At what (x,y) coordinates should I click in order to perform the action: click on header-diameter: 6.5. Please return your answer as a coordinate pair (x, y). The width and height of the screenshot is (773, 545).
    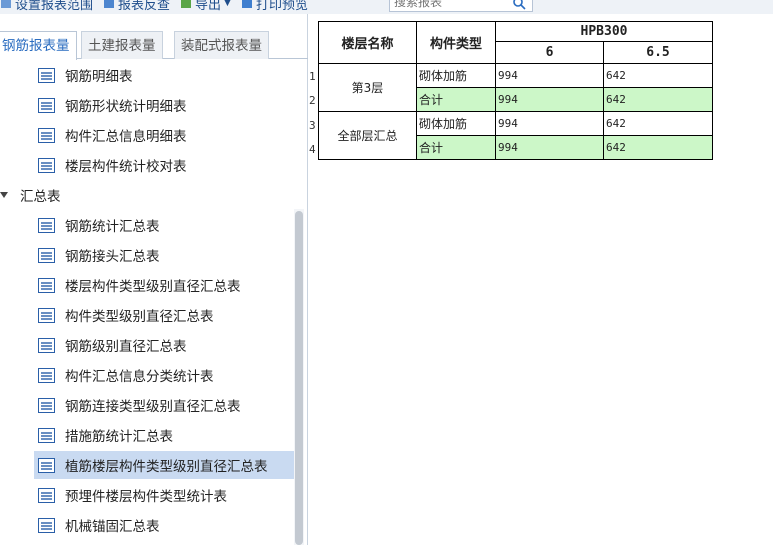
    Looking at the image, I should click on (658, 52).